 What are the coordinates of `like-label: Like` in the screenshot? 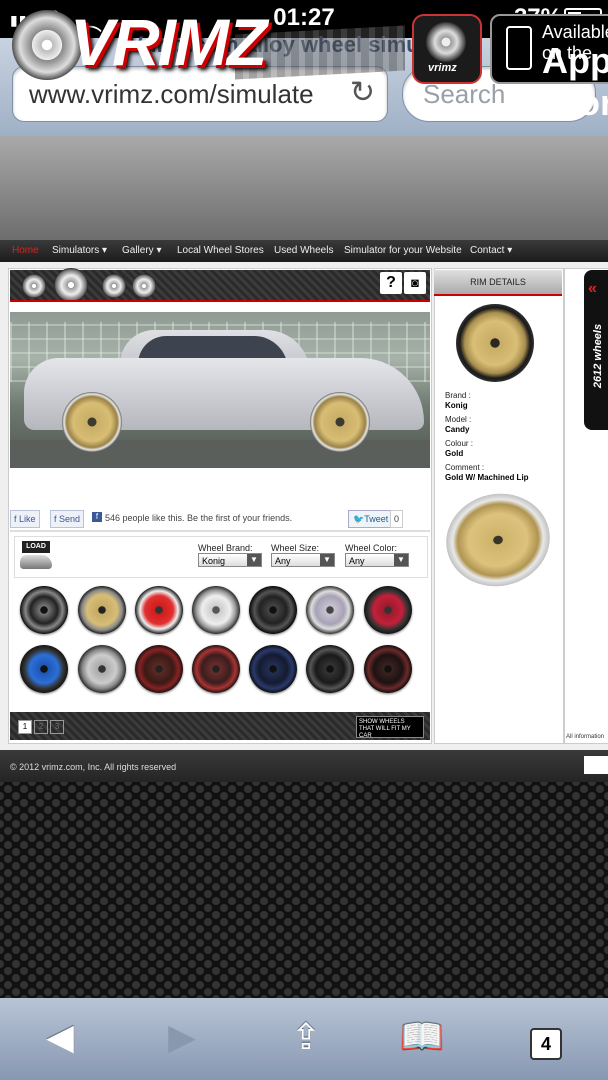 It's located at (27, 519).